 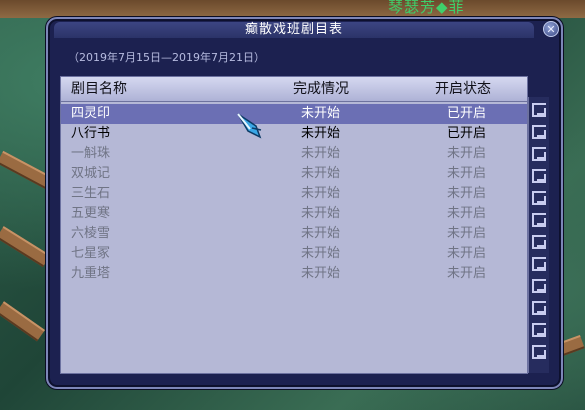 I want to click on row-name: 五更寒, so click(x=91, y=213).